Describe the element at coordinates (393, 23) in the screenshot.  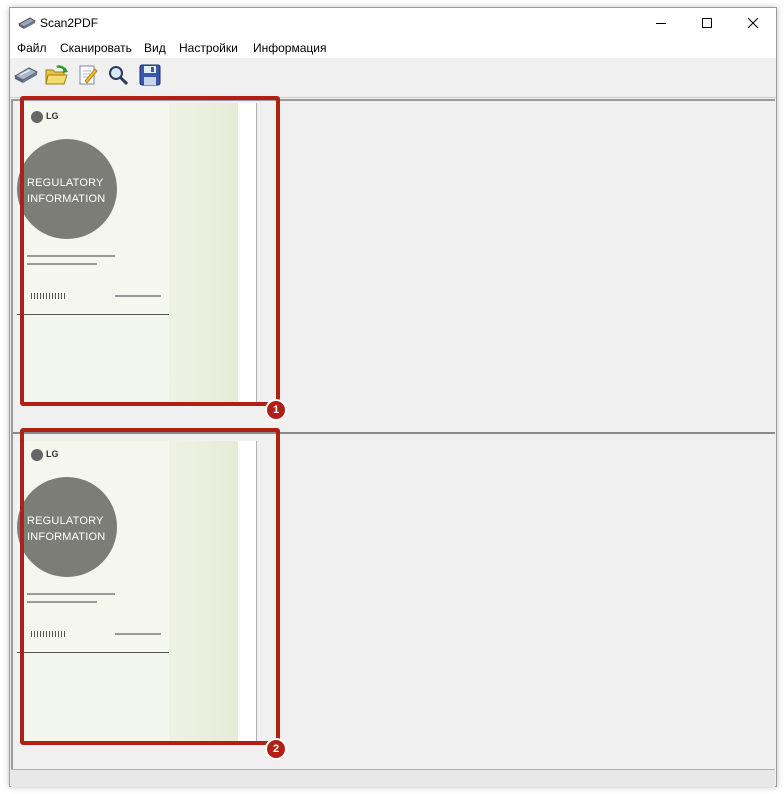
I see `title-bar: Scan2PDF` at that location.